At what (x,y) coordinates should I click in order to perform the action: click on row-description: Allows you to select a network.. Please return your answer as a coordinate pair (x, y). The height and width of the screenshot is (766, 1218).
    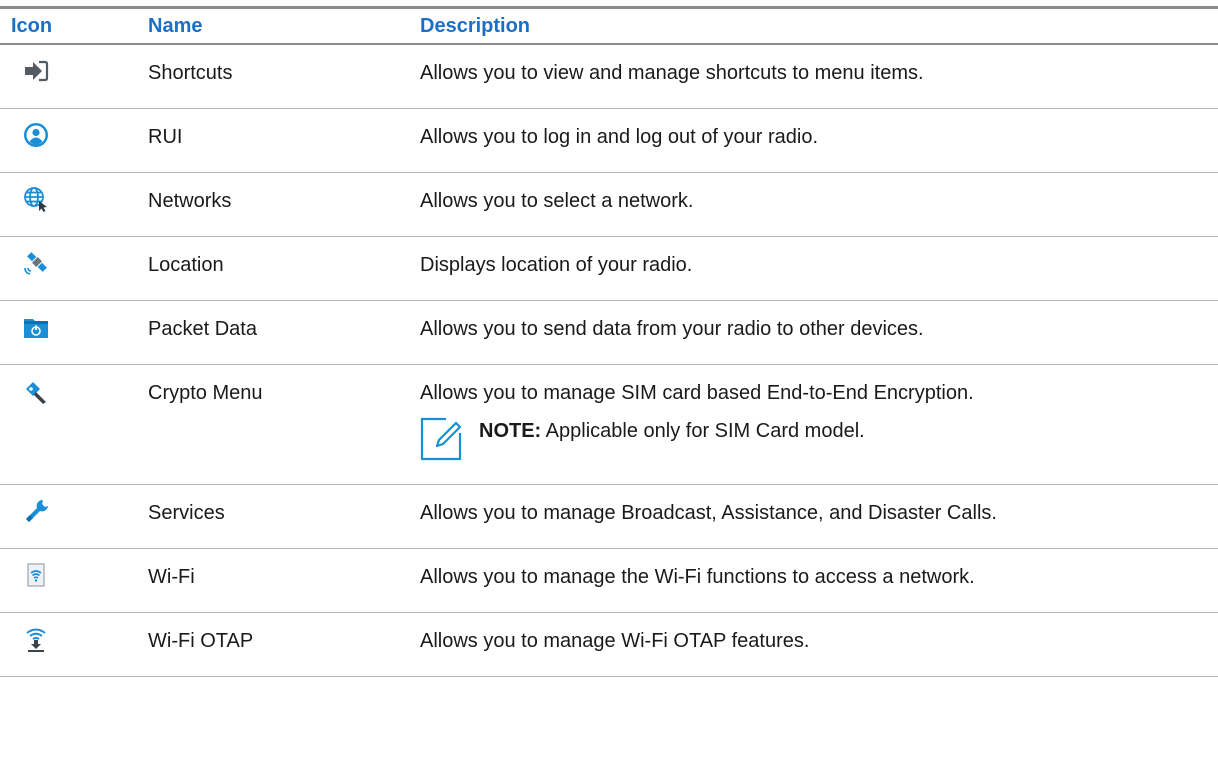
    Looking at the image, I should click on (557, 201).